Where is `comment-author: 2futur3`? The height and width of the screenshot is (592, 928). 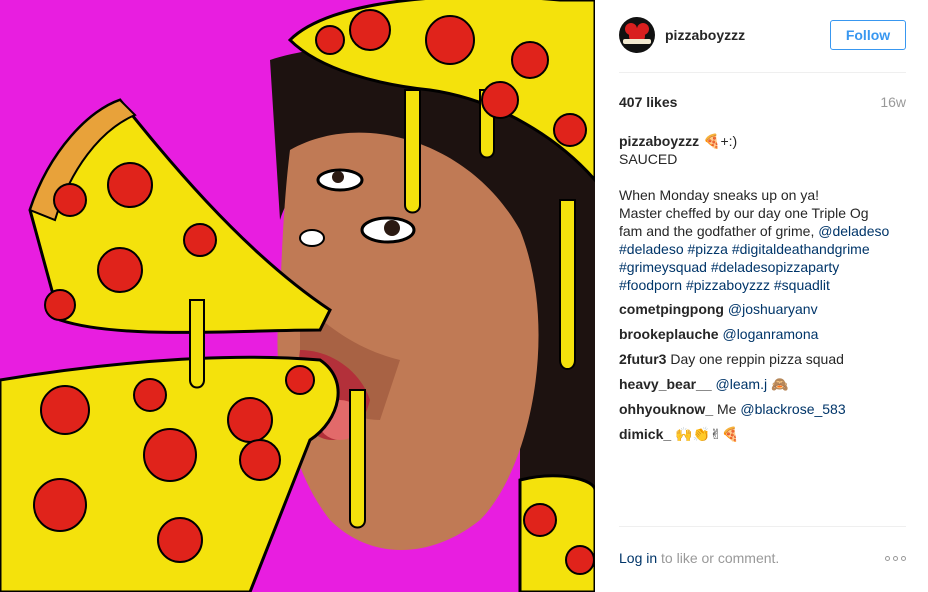 comment-author: 2futur3 is located at coordinates (642, 359).